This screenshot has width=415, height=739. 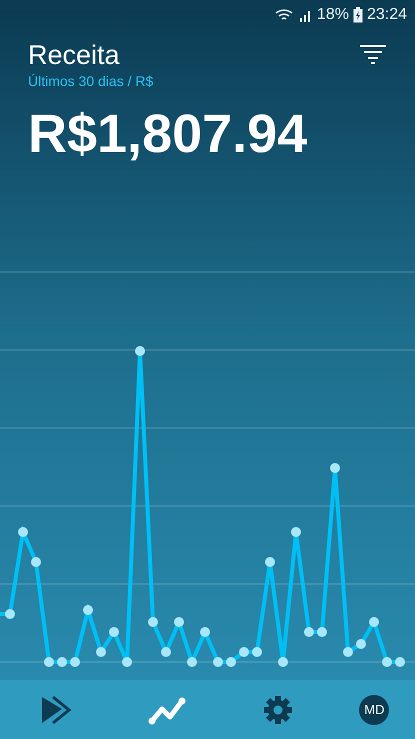 I want to click on revenue-total: R$1,807.94, so click(x=168, y=134).